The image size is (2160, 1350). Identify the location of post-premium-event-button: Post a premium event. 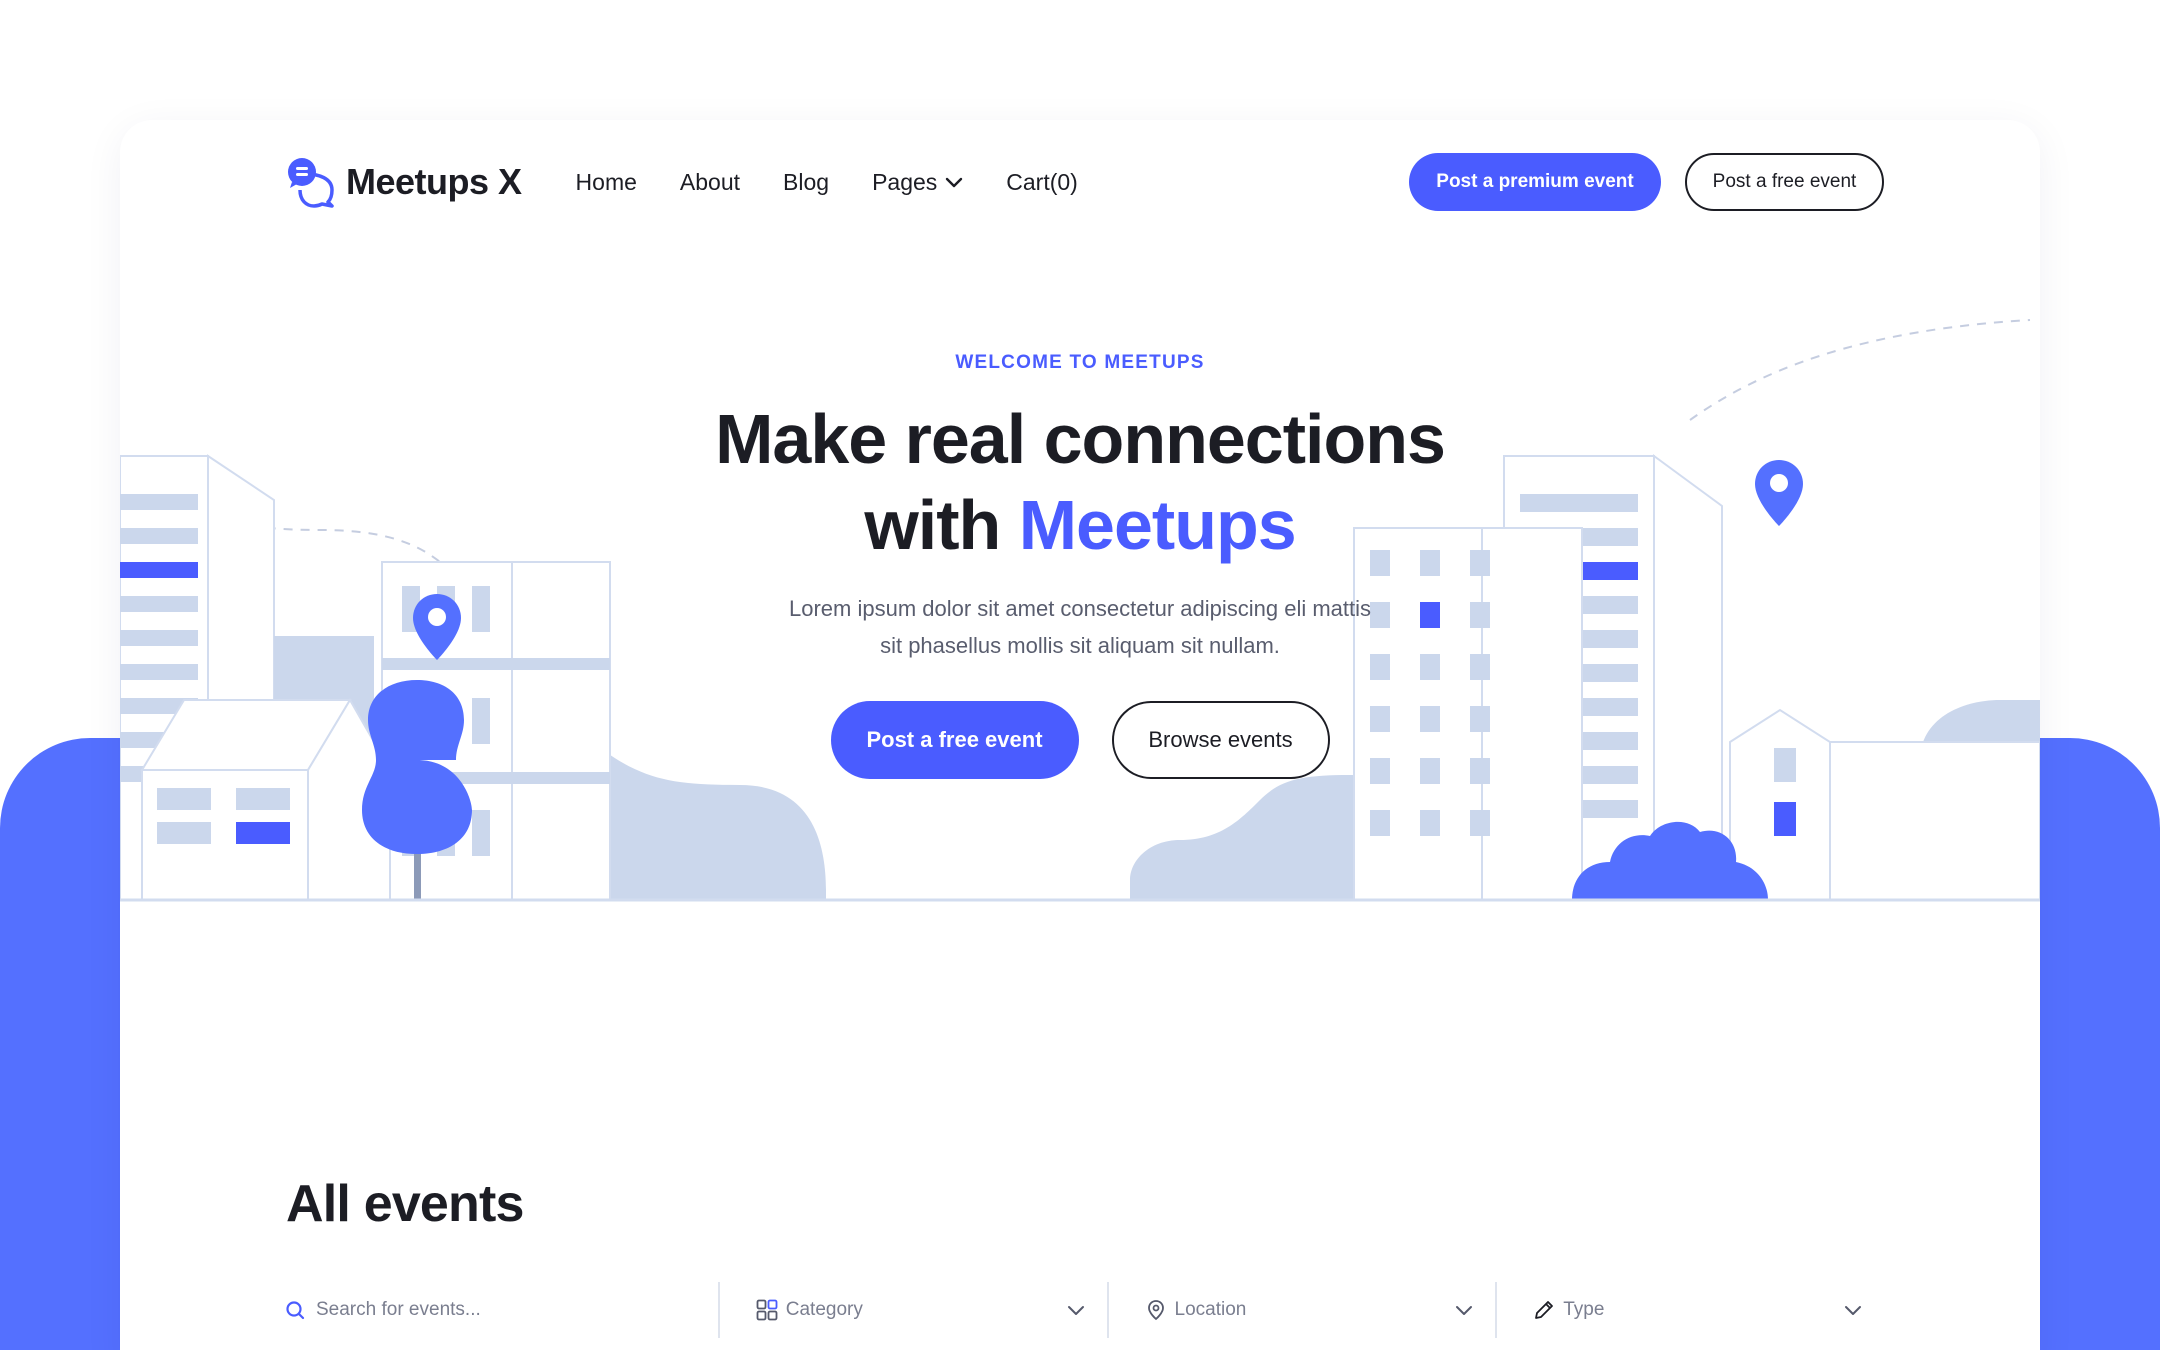
(1535, 182).